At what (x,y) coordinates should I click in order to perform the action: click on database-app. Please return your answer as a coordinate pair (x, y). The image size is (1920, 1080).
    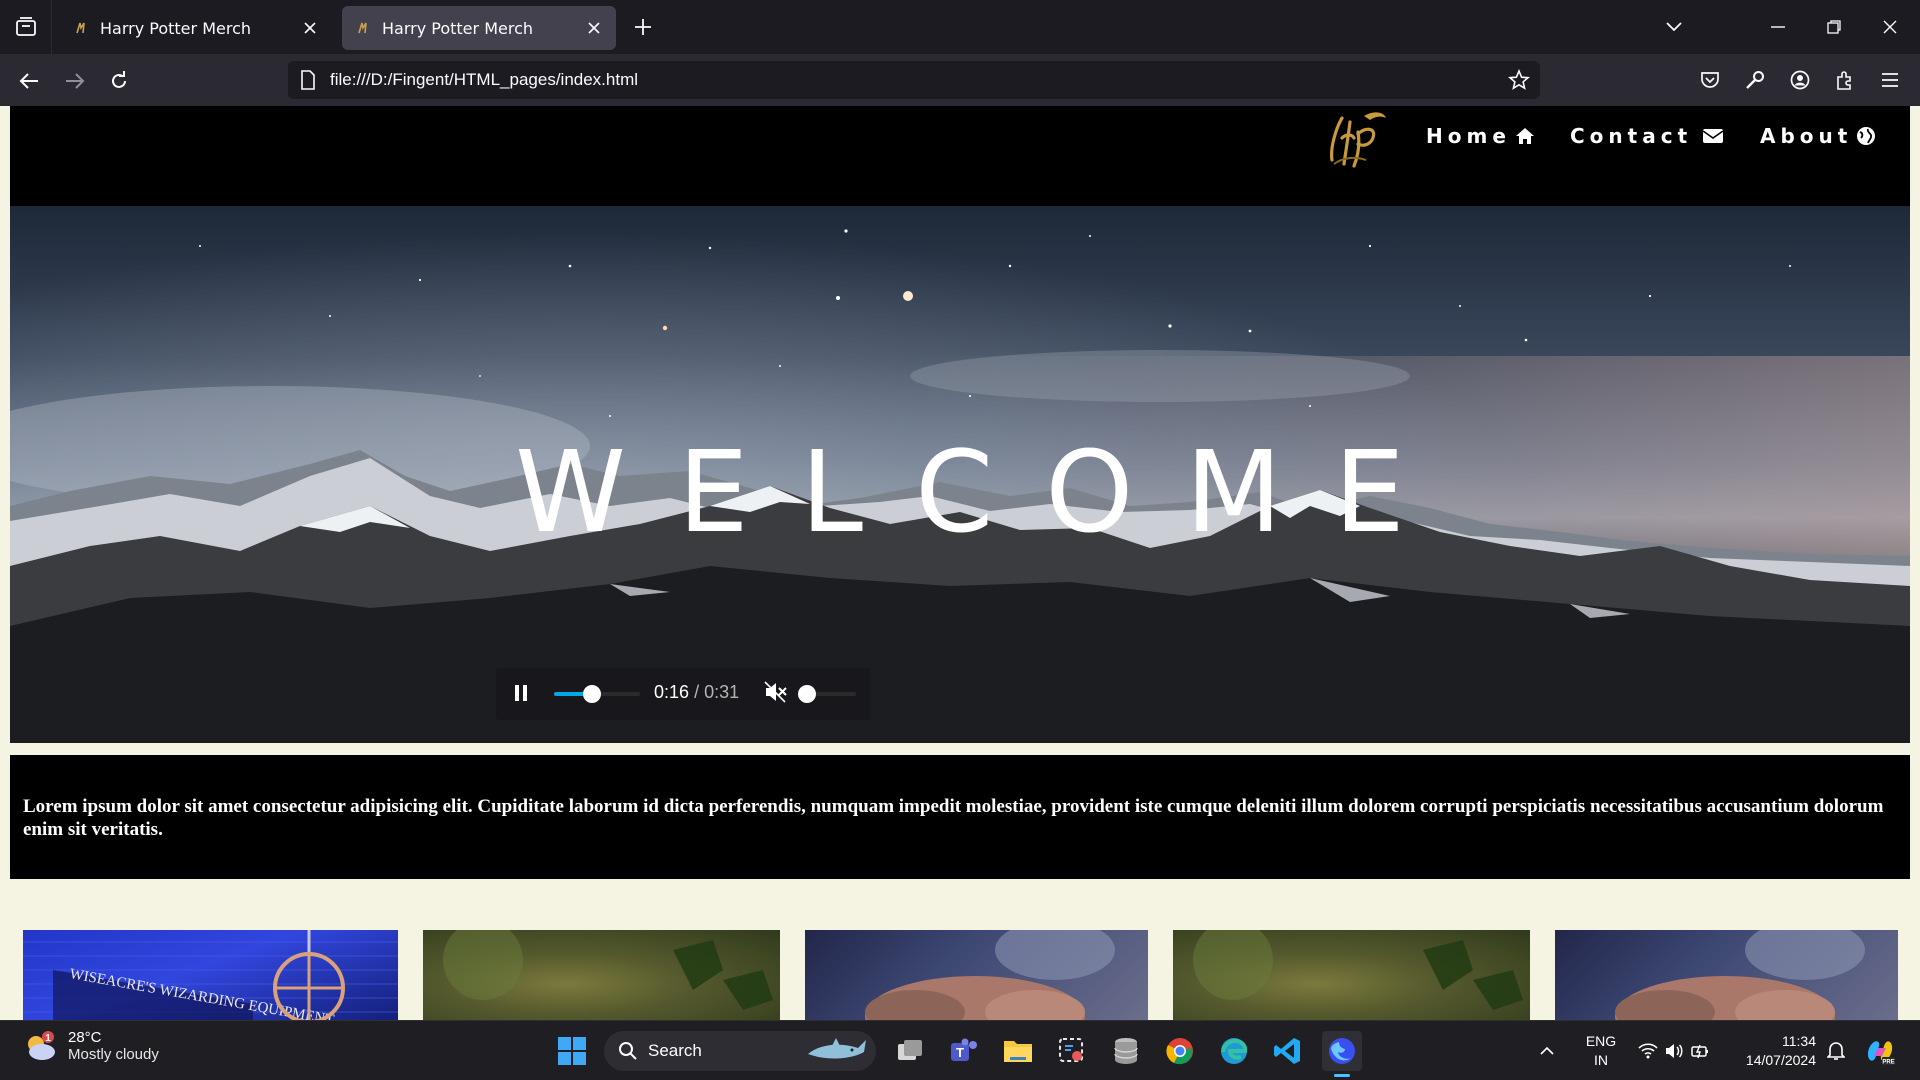
    Looking at the image, I should click on (1126, 1051).